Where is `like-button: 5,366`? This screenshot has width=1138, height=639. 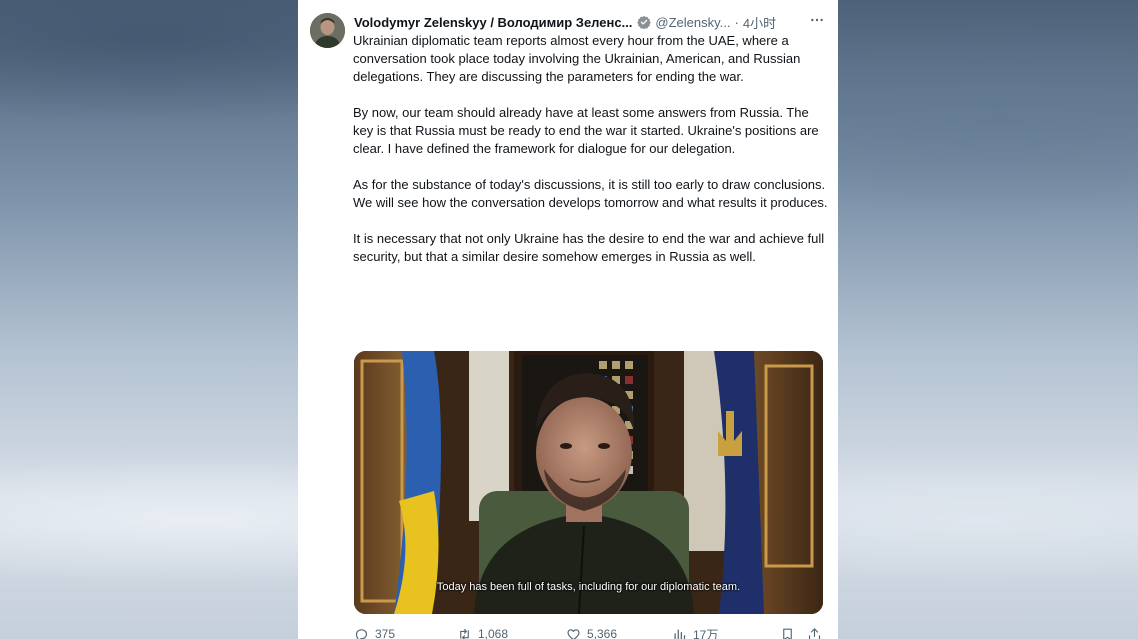
like-button: 5,366 is located at coordinates (591, 633).